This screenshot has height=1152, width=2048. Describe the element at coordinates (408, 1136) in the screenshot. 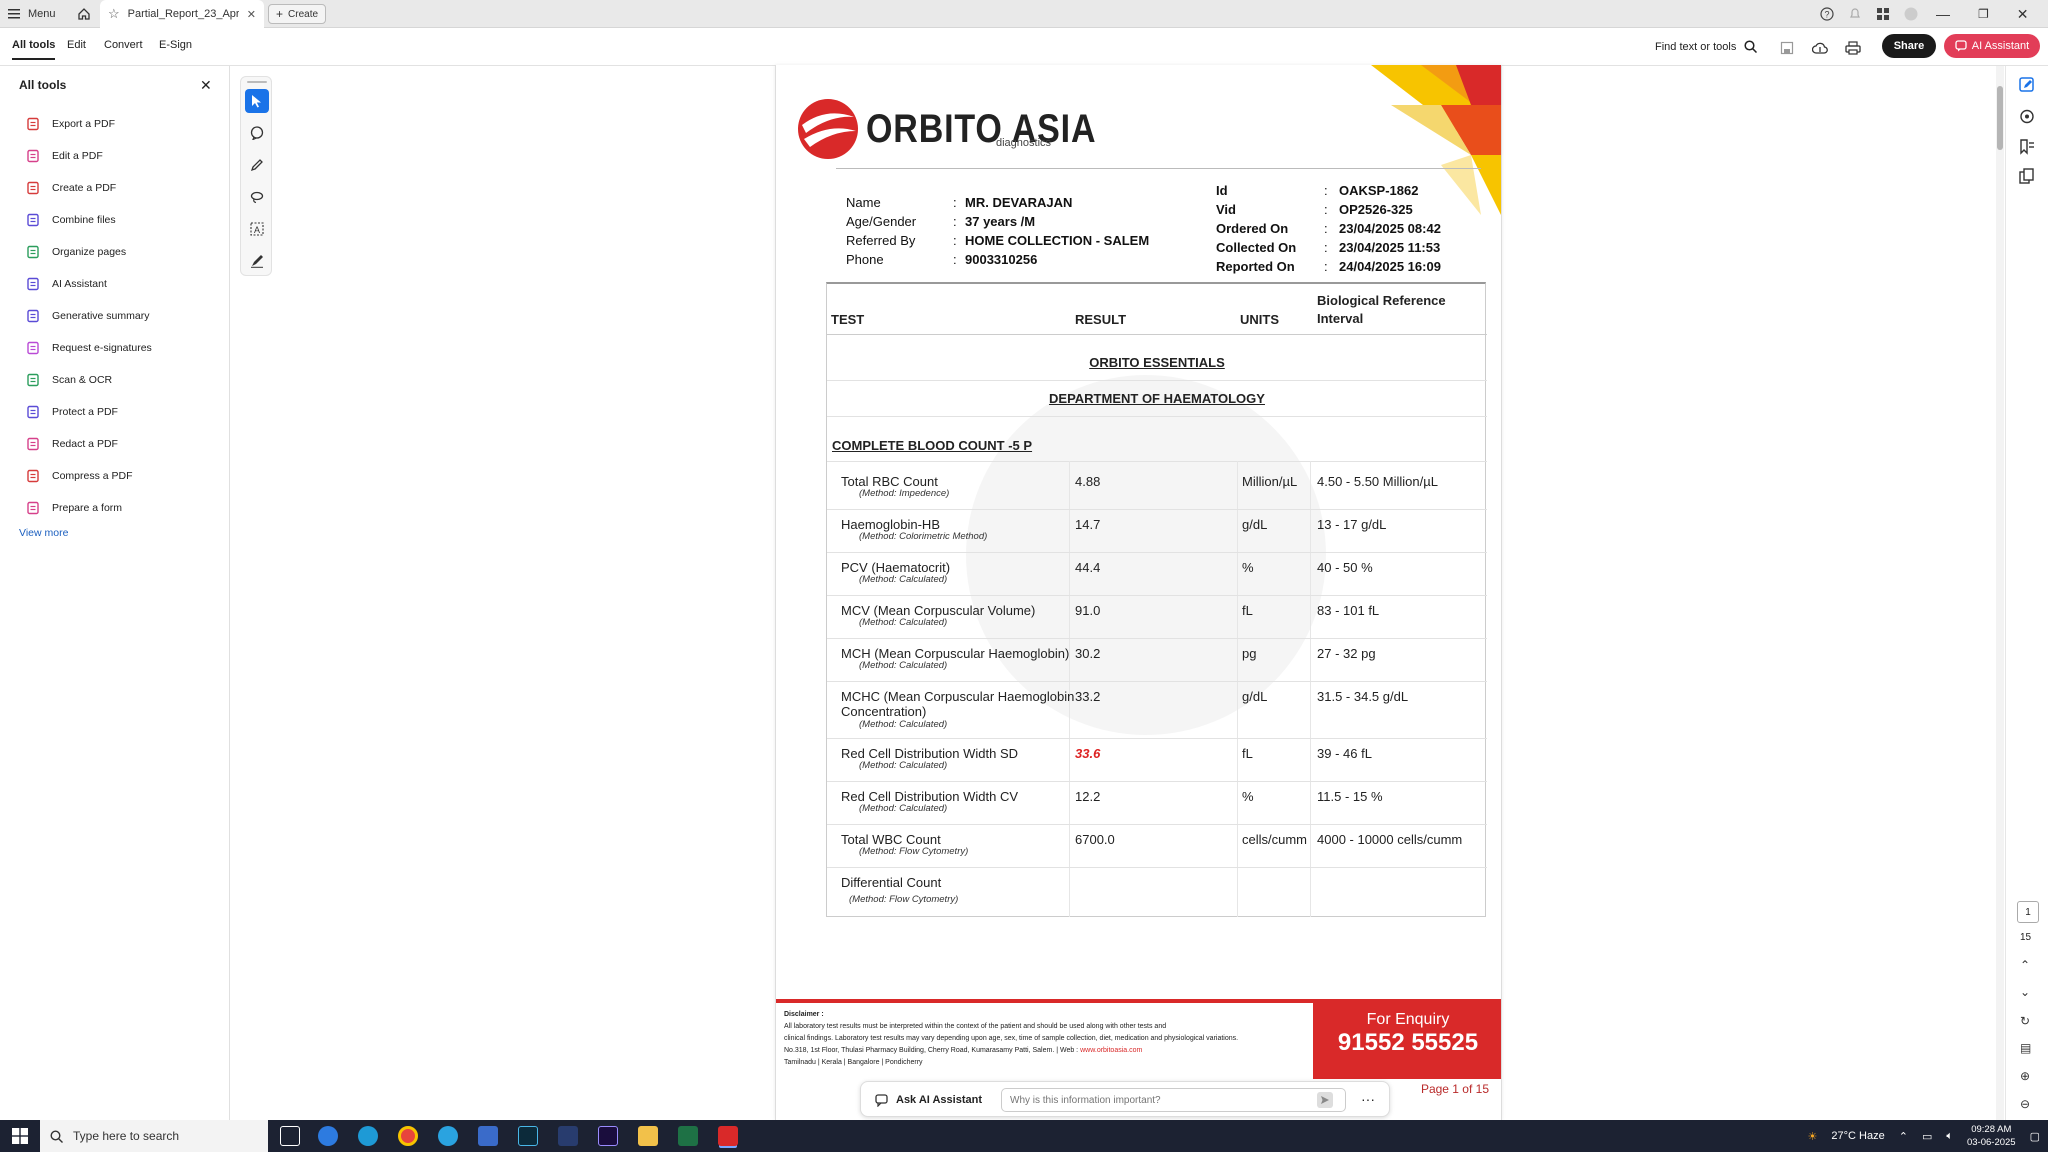

I see `chrome-browser-icon` at that location.